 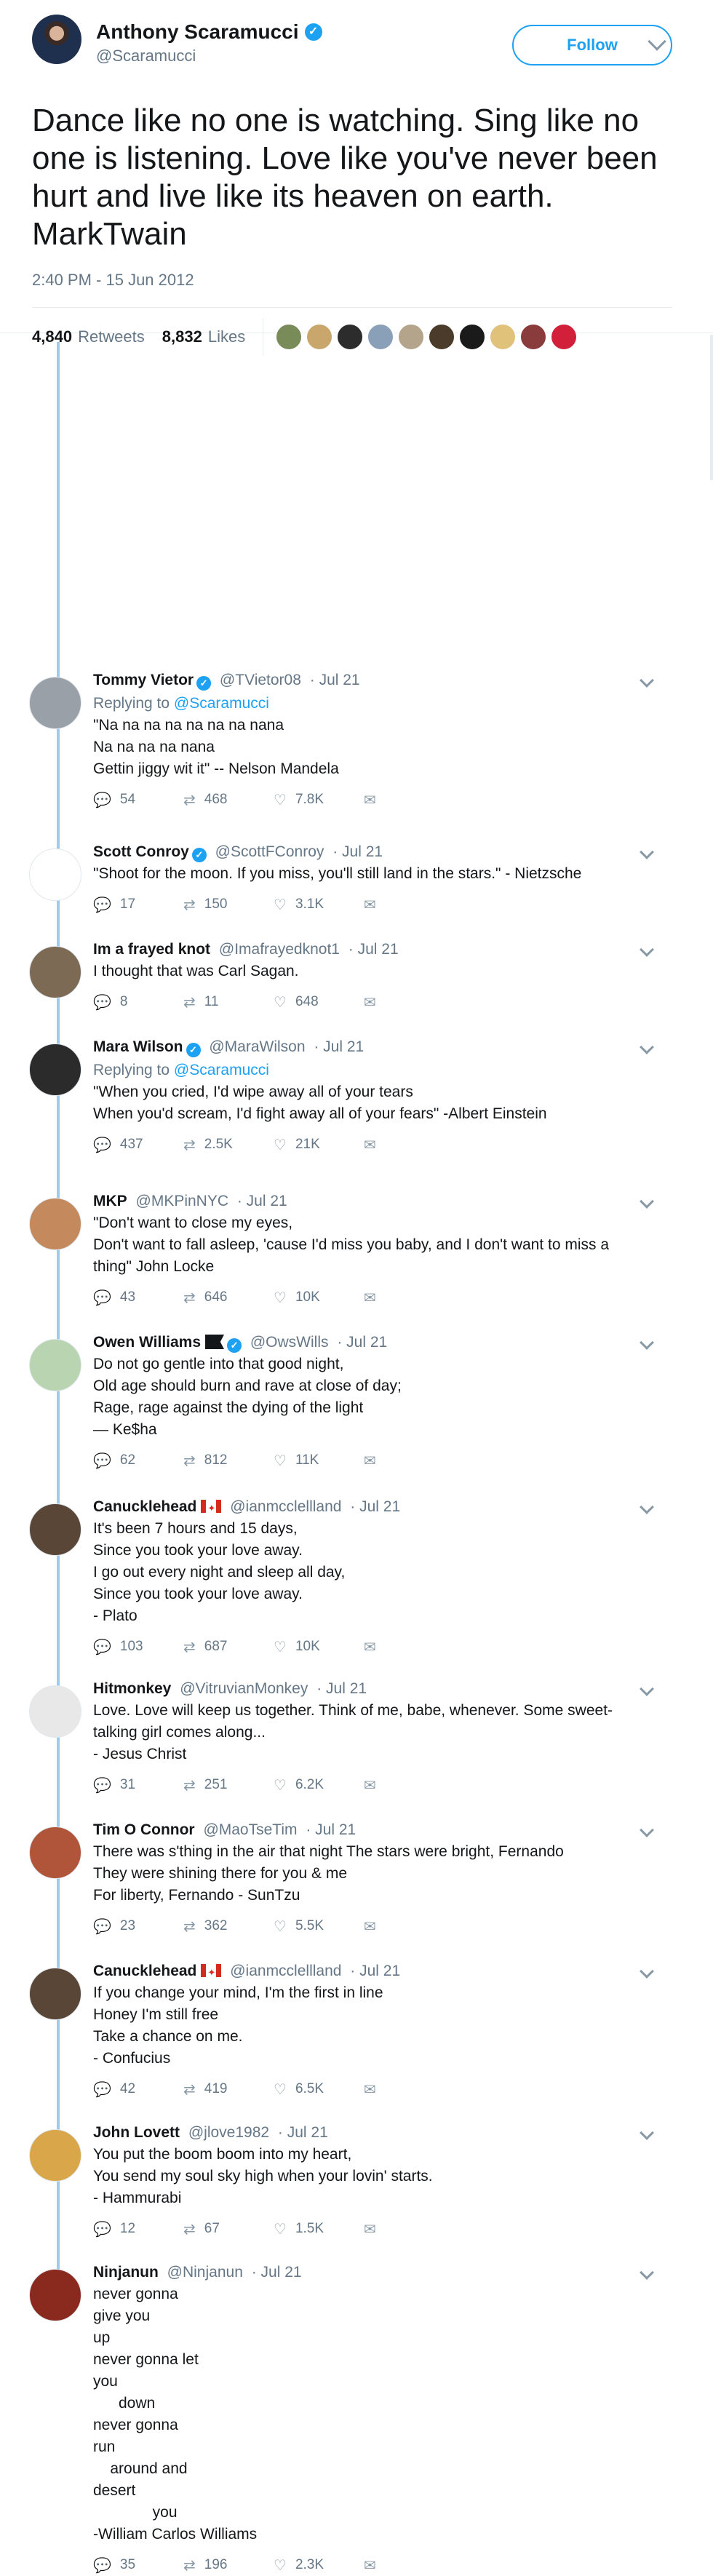 What do you see at coordinates (138, 1002) in the screenshot?
I see `reply-button: 💬 8` at bounding box center [138, 1002].